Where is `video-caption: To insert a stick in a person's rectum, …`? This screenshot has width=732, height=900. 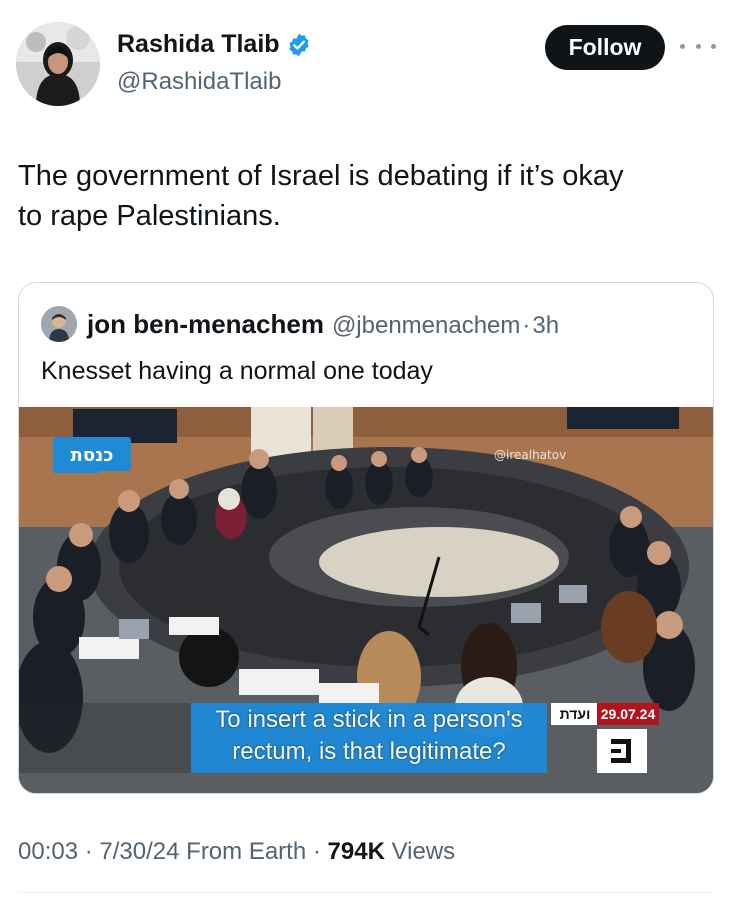 video-caption: To insert a stick in a person's rectum, … is located at coordinates (369, 738).